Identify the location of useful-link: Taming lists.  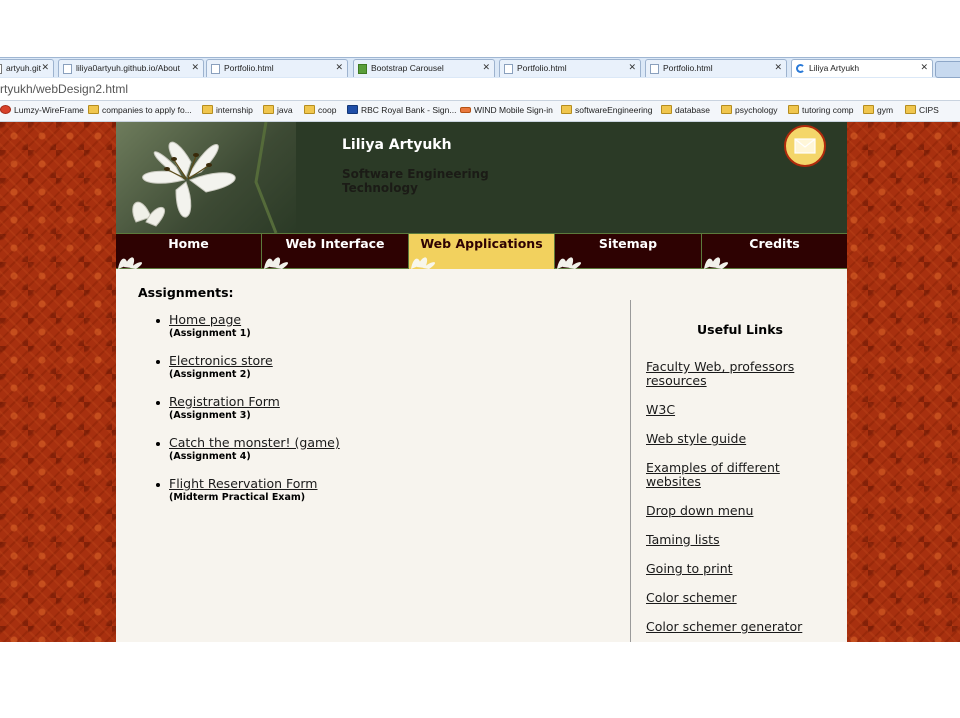
(741, 540).